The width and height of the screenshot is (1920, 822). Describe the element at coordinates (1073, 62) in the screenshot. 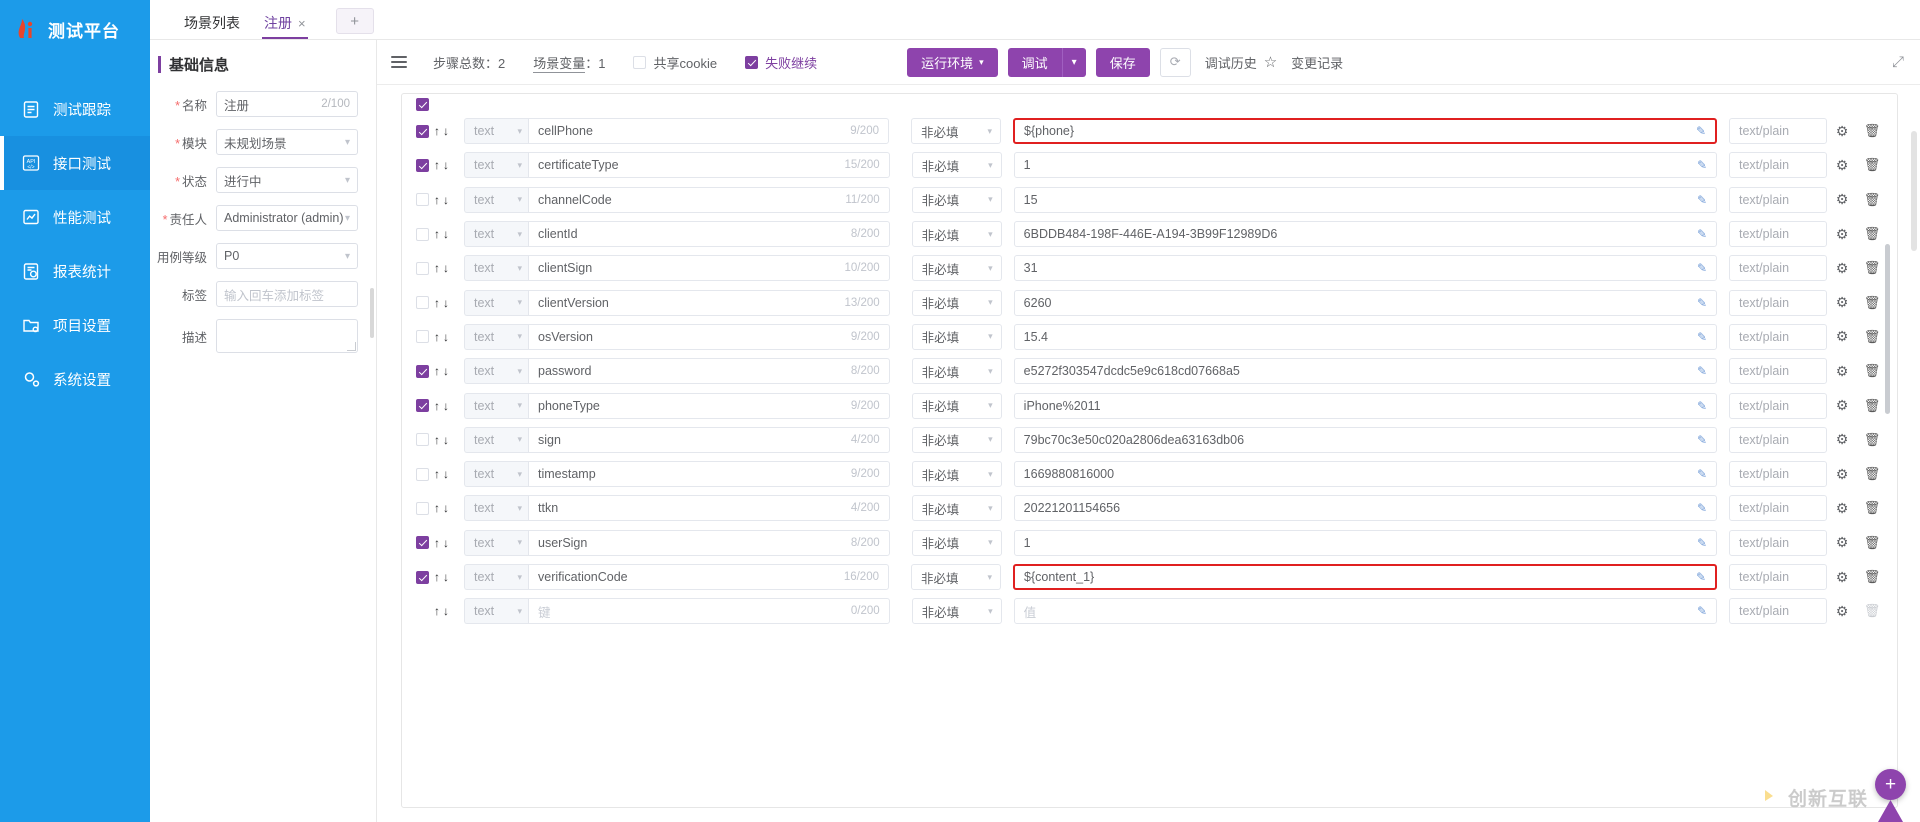

I see `debug-dropdown-button: ▾` at that location.